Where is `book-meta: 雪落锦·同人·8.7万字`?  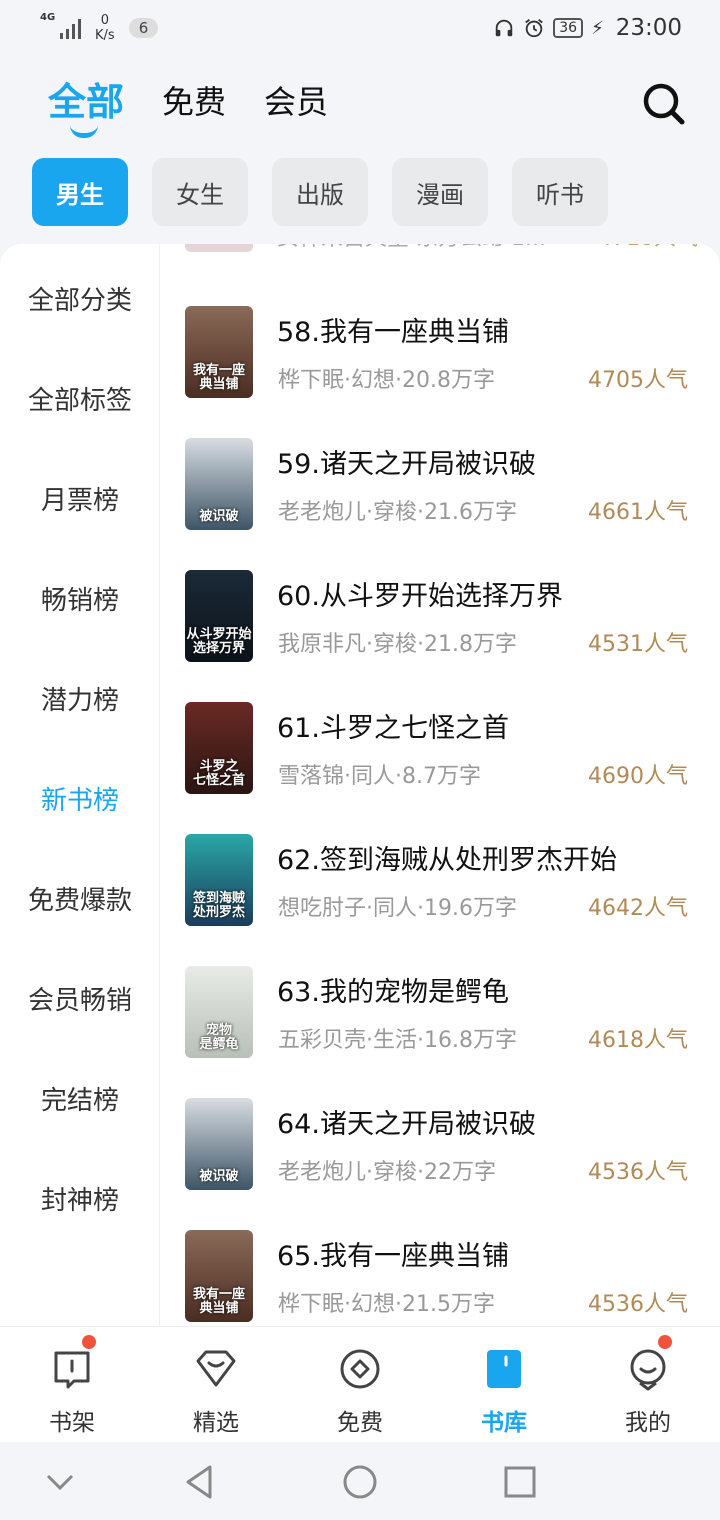 book-meta: 雪落锦·同人·8.7万字 is located at coordinates (379, 776).